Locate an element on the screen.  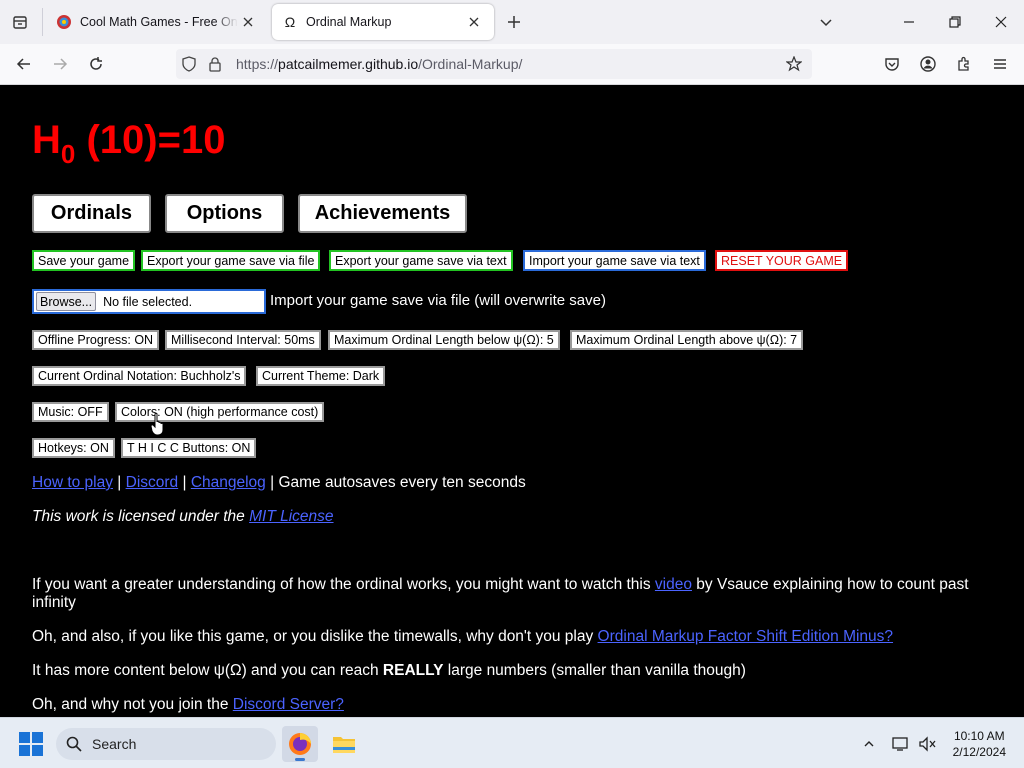
ordinal-function: H is located at coordinates (46, 140).